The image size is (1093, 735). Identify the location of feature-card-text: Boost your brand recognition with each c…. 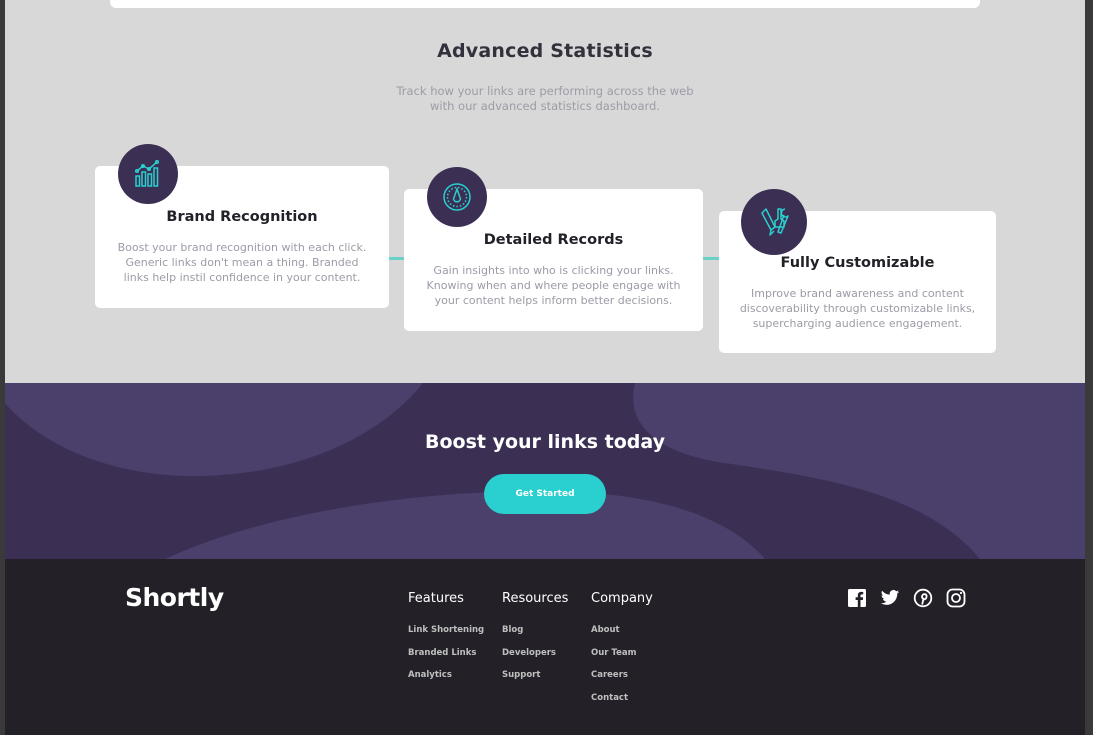
(242, 262).